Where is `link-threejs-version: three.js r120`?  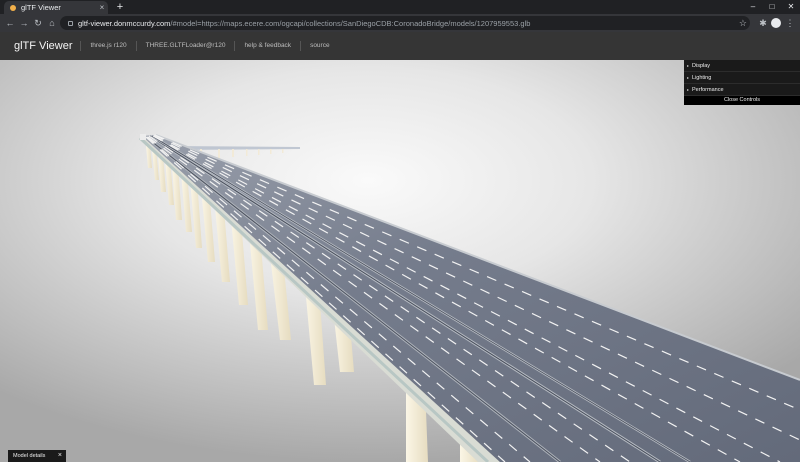 link-threejs-version: three.js r120 is located at coordinates (107, 46).